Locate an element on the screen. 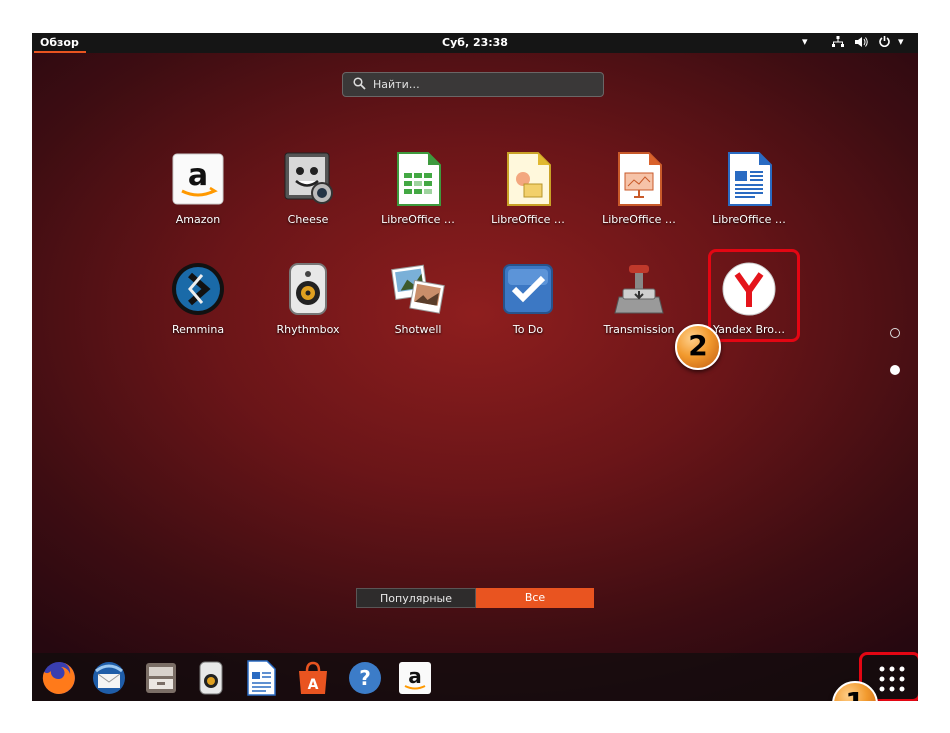  shotwell-icon is located at coordinates (418, 289).